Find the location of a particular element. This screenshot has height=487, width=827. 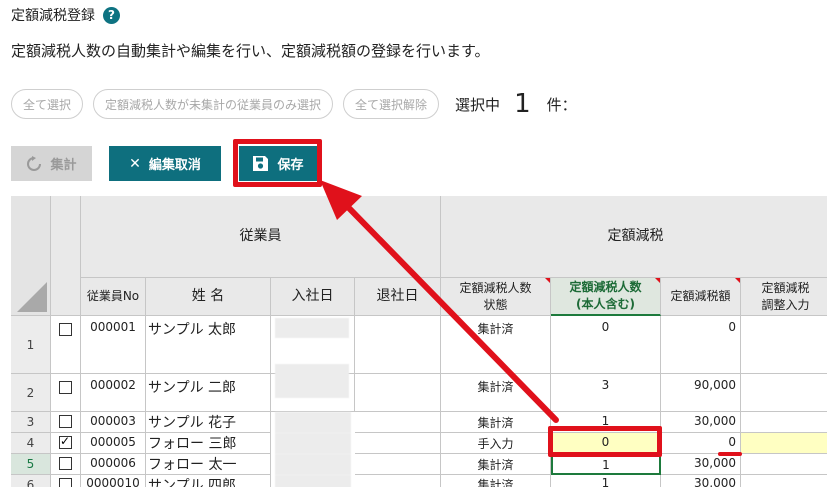

row-checkbox-checked is located at coordinates (65, 441).